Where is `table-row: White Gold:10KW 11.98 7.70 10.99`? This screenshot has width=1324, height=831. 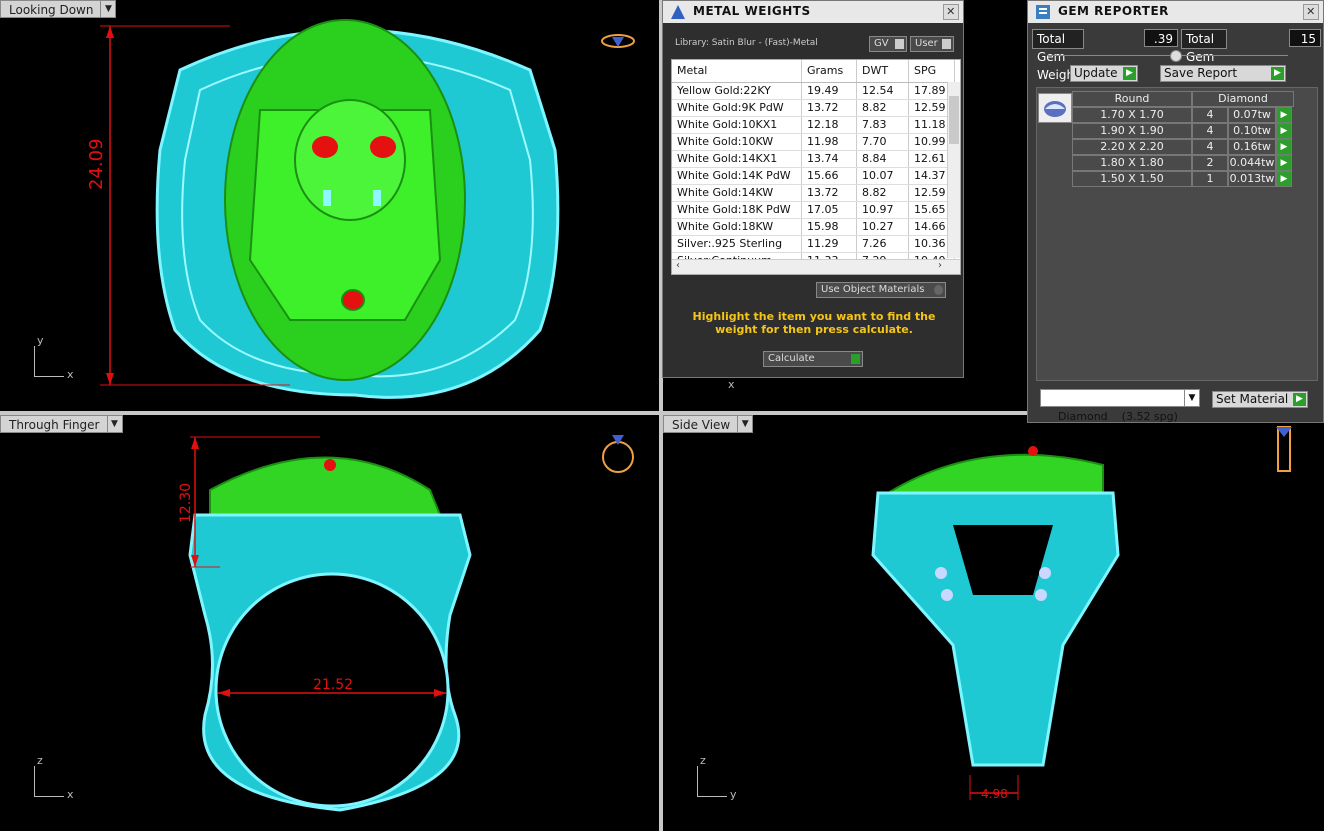
table-row: White Gold:10KW 11.98 7.70 10.99 is located at coordinates (816, 142).